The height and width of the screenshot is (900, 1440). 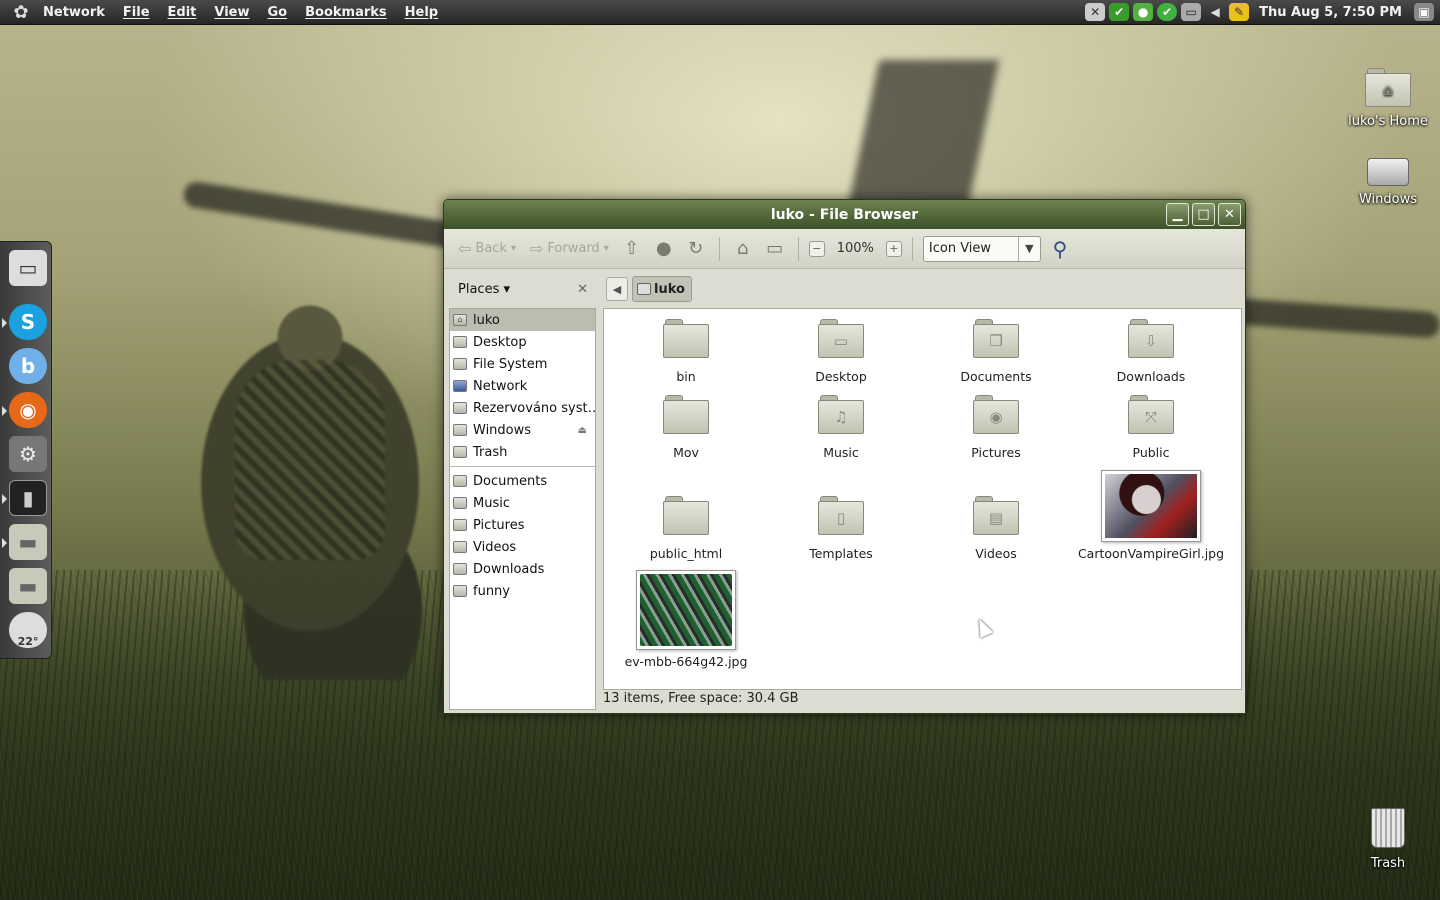 What do you see at coordinates (1095, 12) in the screenshot?
I see `network-x-icon: ✕` at bounding box center [1095, 12].